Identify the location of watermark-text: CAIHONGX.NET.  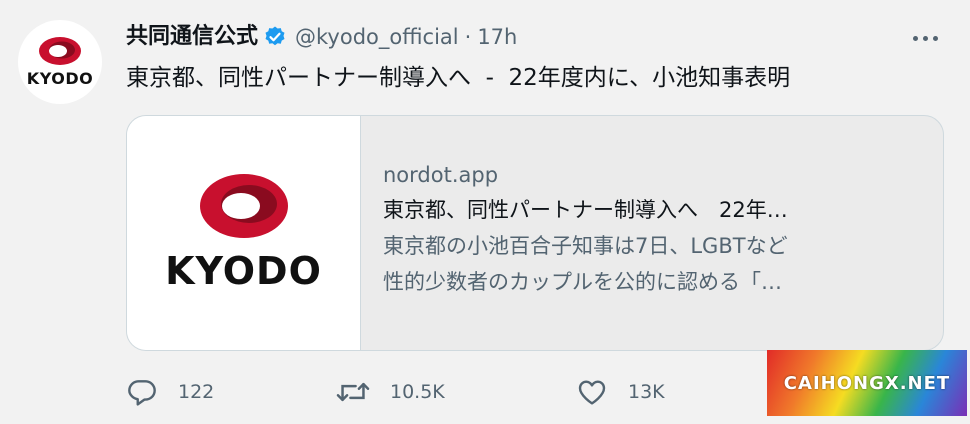
(867, 383).